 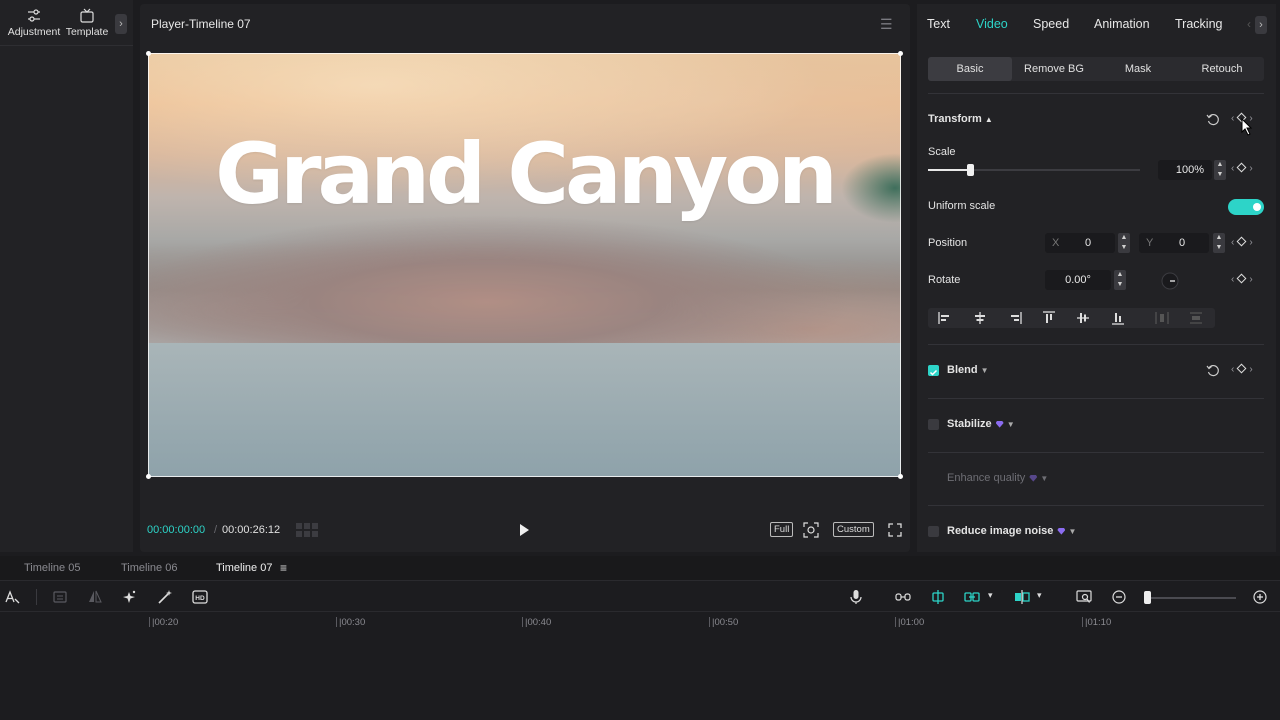 What do you see at coordinates (970, 69) in the screenshot?
I see `subtab-basic: Basic` at bounding box center [970, 69].